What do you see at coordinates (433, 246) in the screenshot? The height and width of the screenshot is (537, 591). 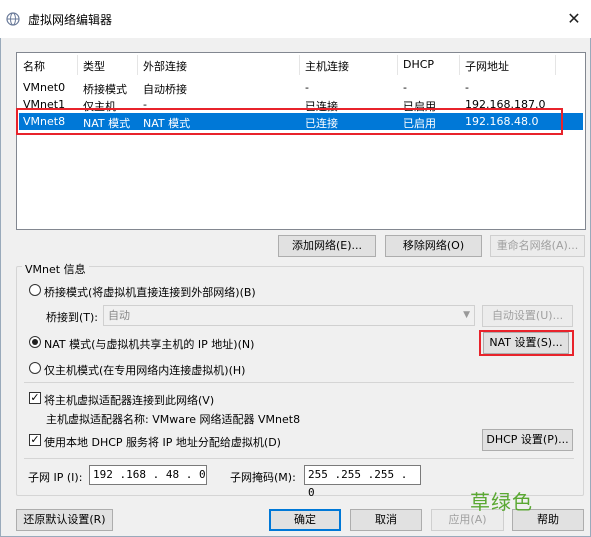 I see `remove-network-button: 移除网络(O)` at bounding box center [433, 246].